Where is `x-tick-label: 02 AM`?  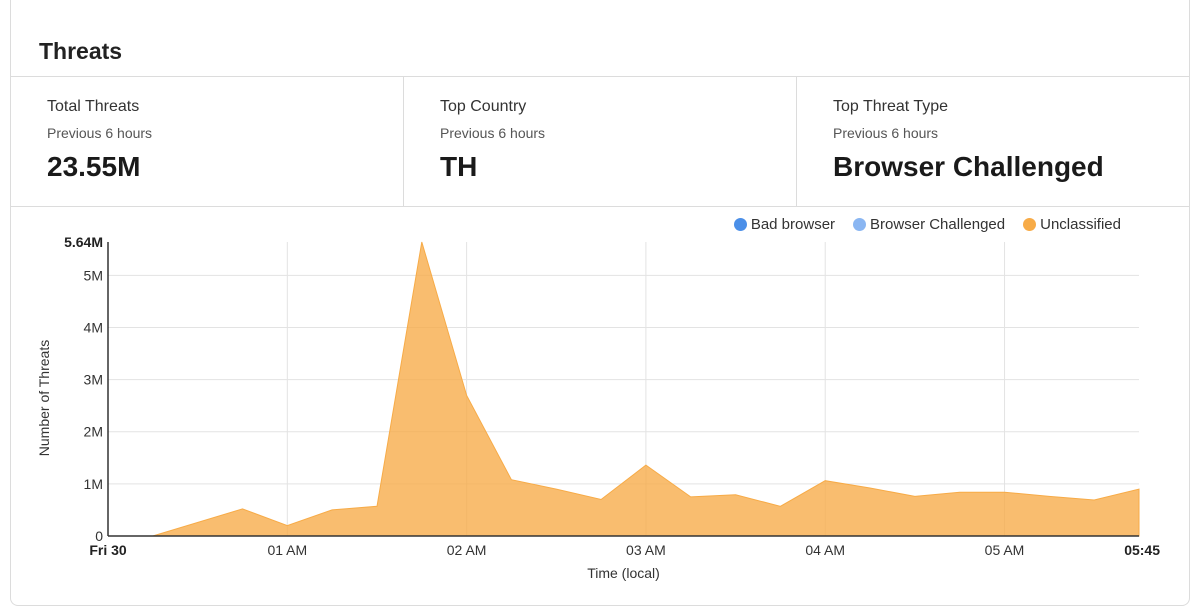
x-tick-label: 02 AM is located at coordinates (467, 550).